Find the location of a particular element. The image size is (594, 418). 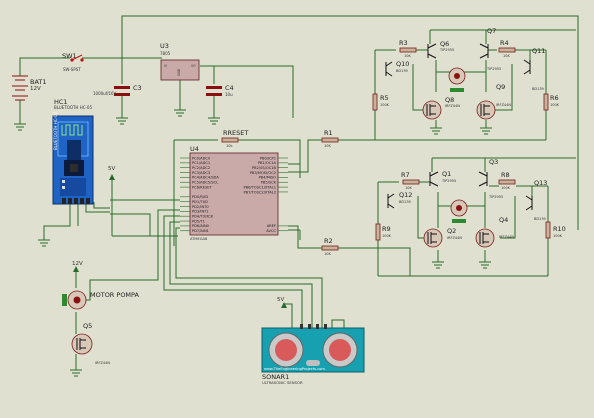

capacitor-c3: C3 1000uf/16V is located at coordinates (117, 90).